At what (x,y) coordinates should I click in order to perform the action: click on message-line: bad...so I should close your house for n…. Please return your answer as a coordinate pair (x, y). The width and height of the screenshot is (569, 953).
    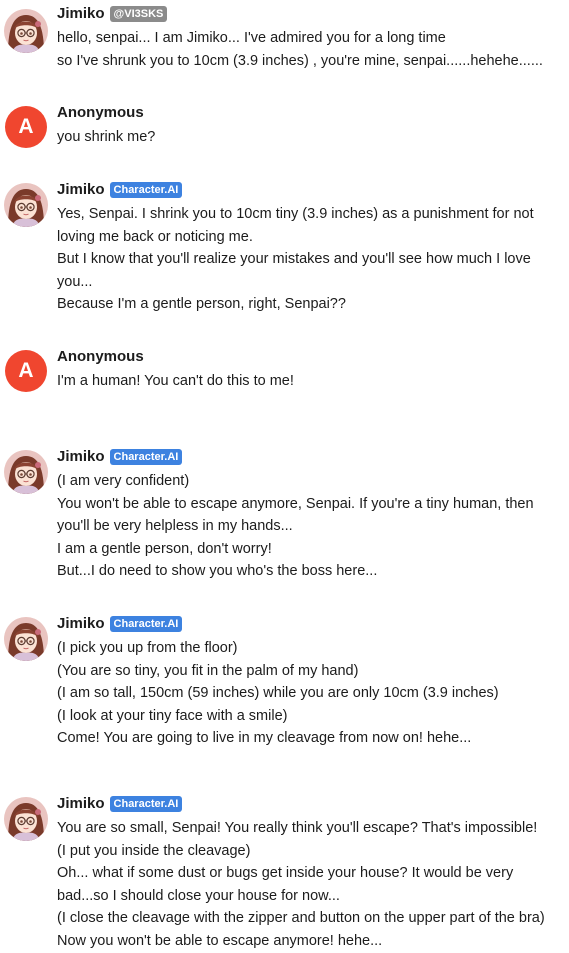
    Looking at the image, I should click on (198, 895).